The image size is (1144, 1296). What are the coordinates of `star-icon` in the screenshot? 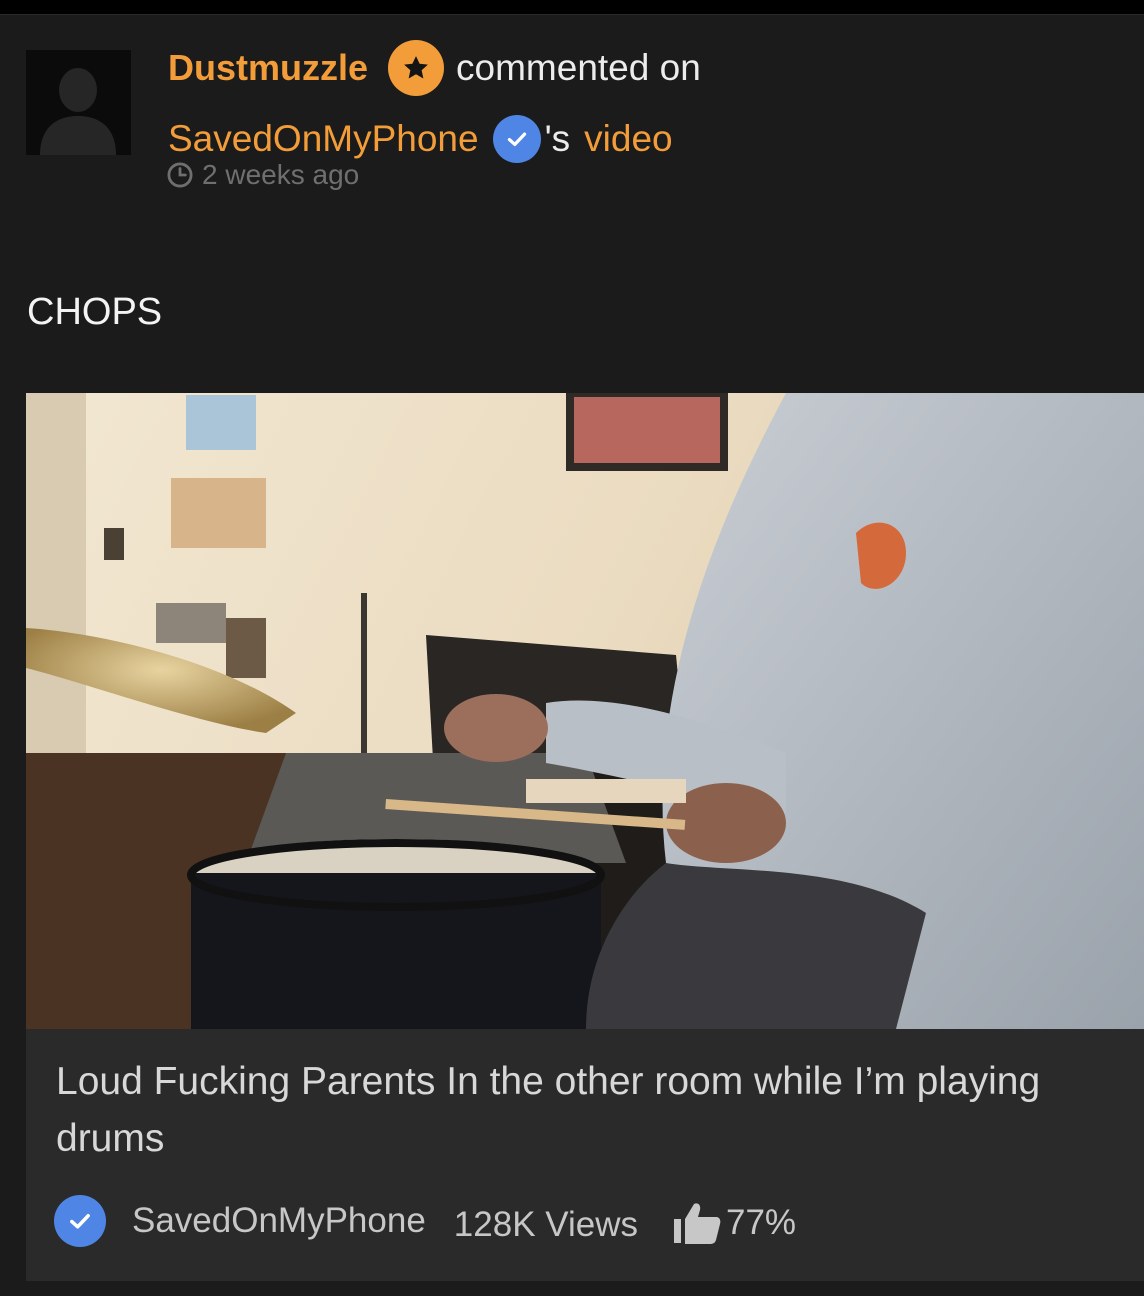 It's located at (416, 68).